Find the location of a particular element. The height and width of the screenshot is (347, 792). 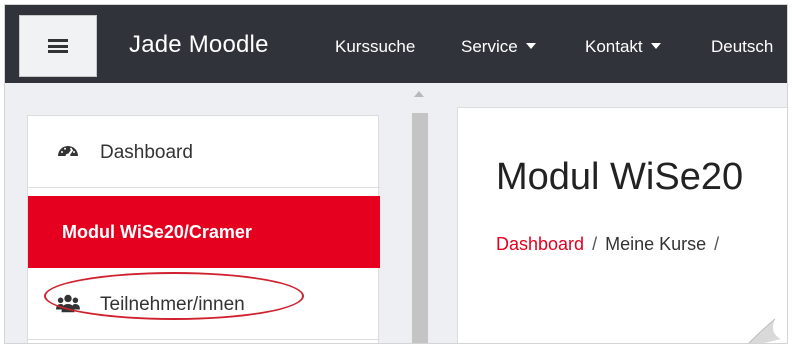

highlight-annotation is located at coordinates (174, 296).